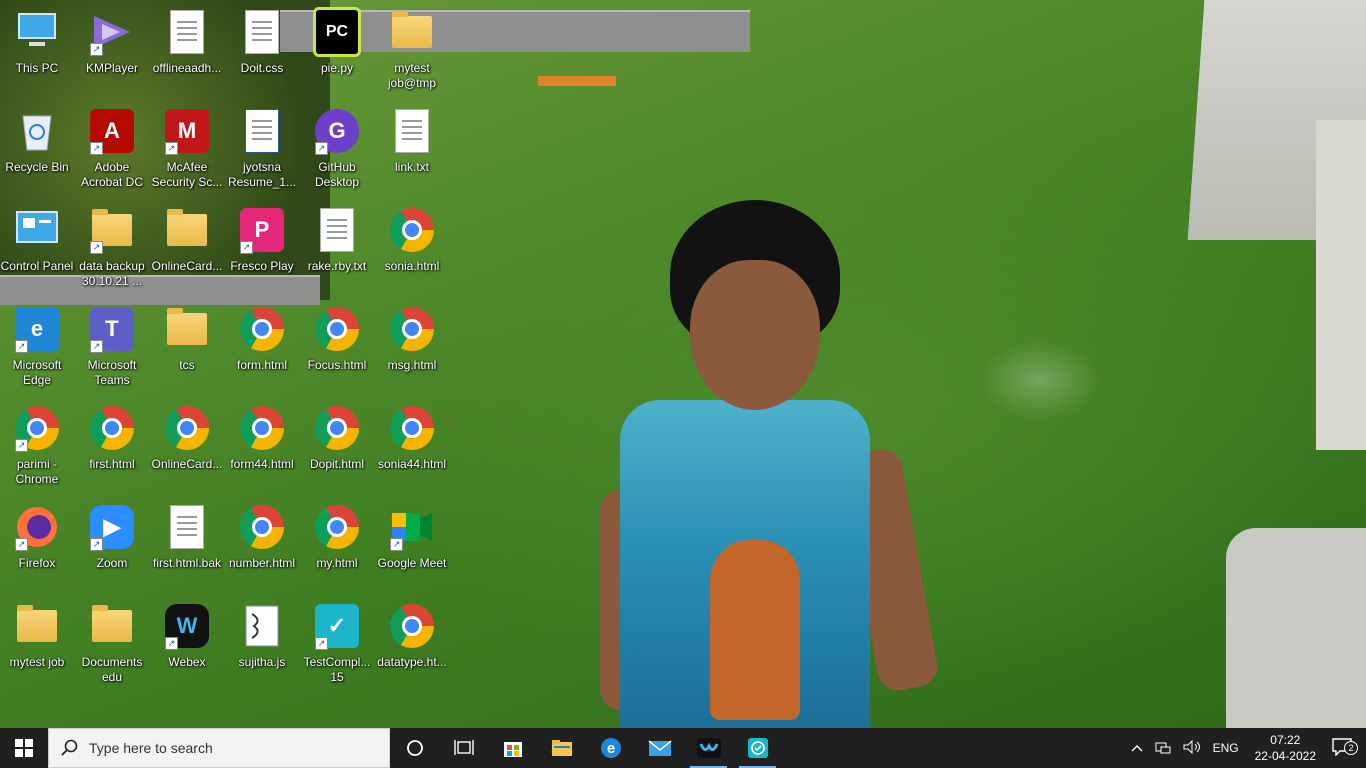  Describe the element at coordinates (261, 365) in the screenshot. I see `desktop-icon-label: form.html` at that location.